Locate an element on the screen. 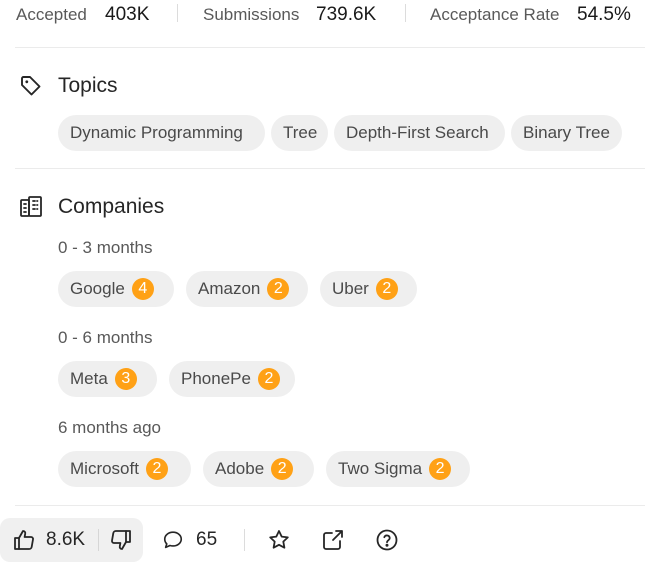 Image resolution: width=645 pixels, height=566 pixels. company-tag: Google 4 is located at coordinates (116, 289).